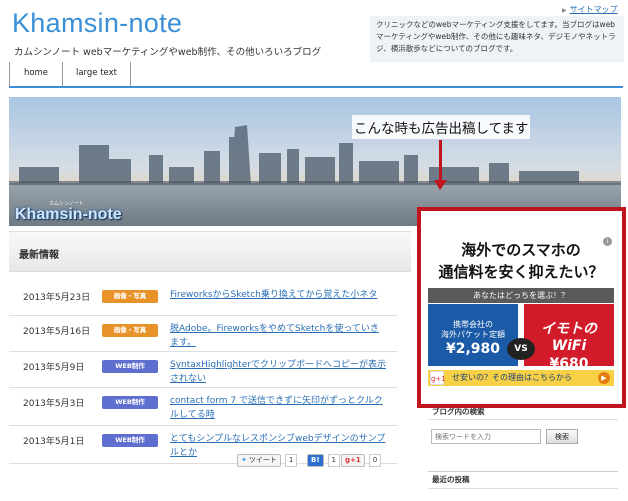 The height and width of the screenshot is (501, 628). Describe the element at coordinates (57, 332) in the screenshot. I see `news-date: 2013年5月16日` at that location.